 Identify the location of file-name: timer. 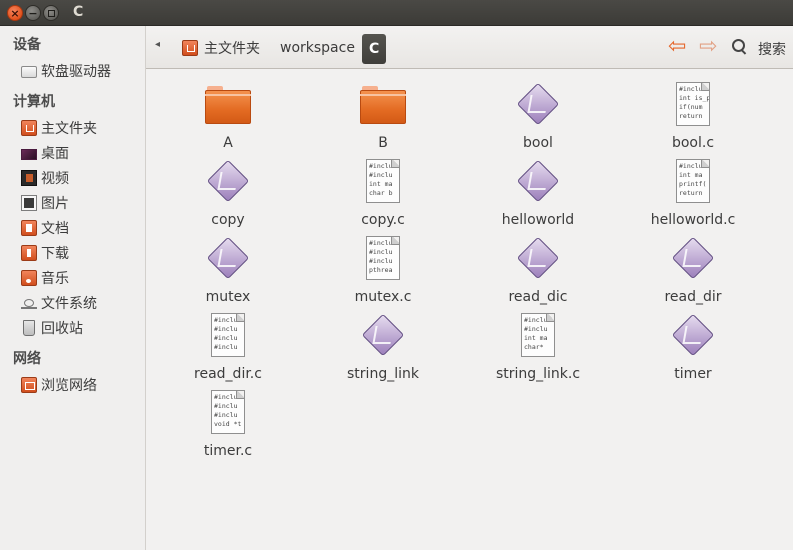
(693, 374).